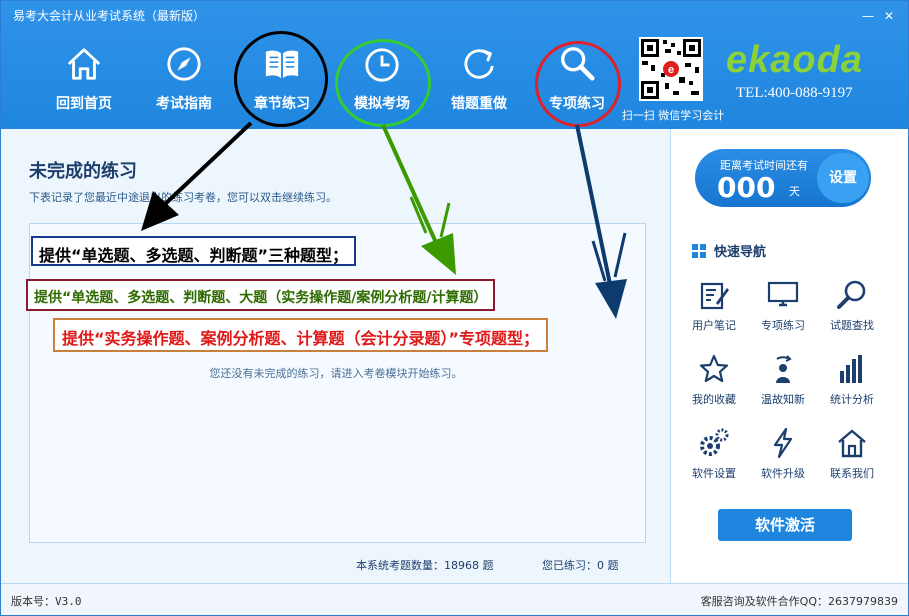  What do you see at coordinates (109, 16) in the screenshot?
I see `window-title: 易考大会计从业考试系统（最新版）` at bounding box center [109, 16].